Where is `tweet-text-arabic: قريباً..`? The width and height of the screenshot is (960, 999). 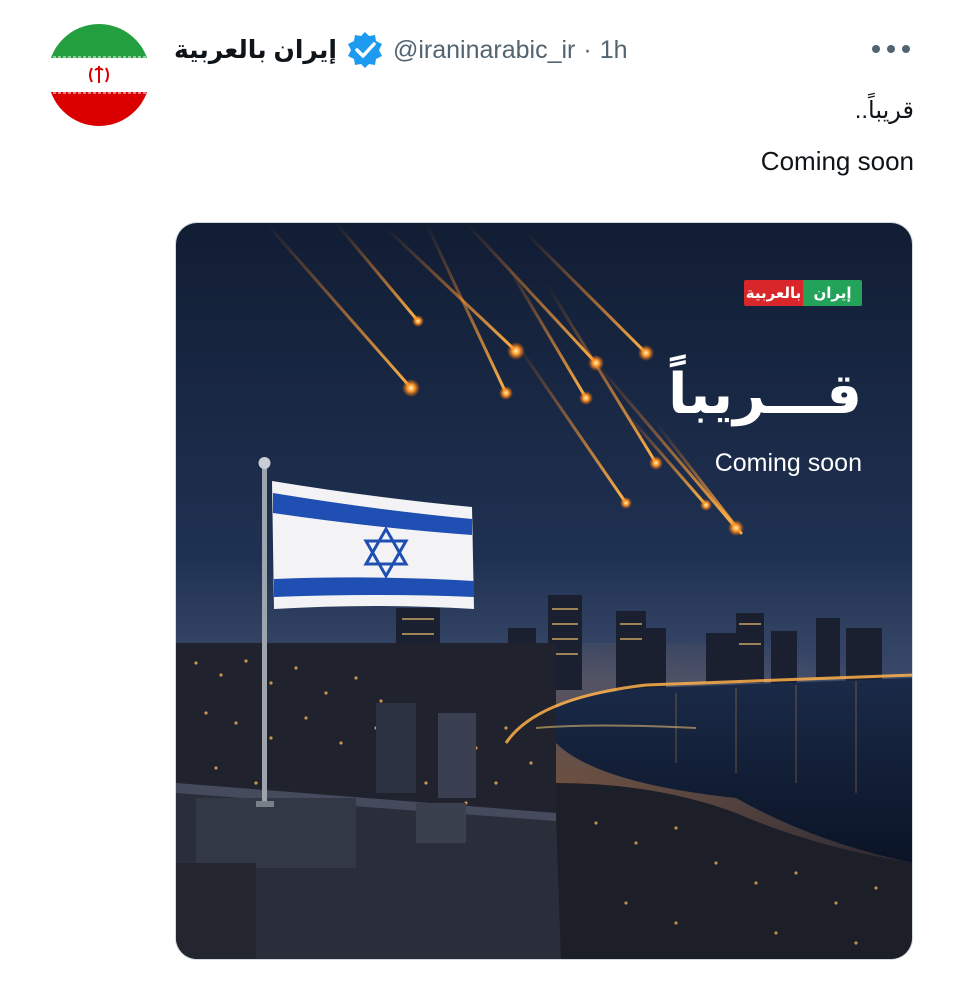 tweet-text-arabic: قريباً.. is located at coordinates (884, 110).